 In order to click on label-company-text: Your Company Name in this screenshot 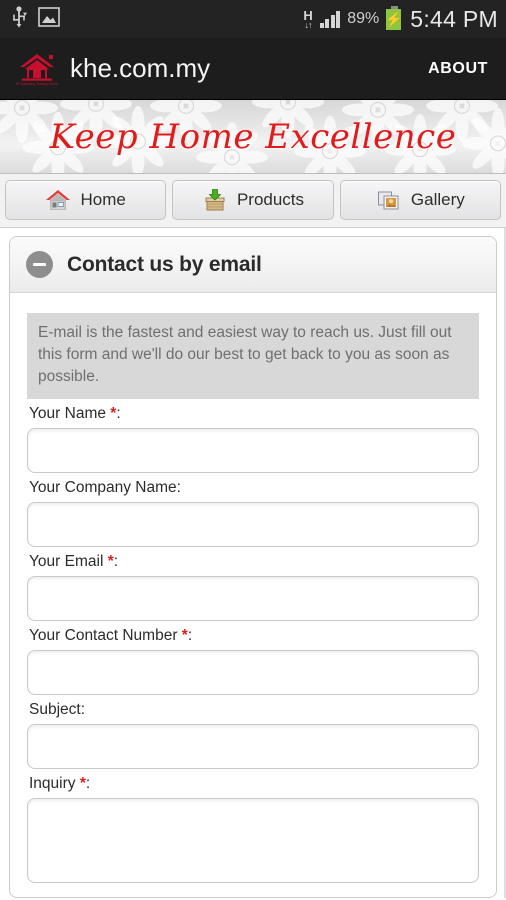, I will do `click(103, 487)`.